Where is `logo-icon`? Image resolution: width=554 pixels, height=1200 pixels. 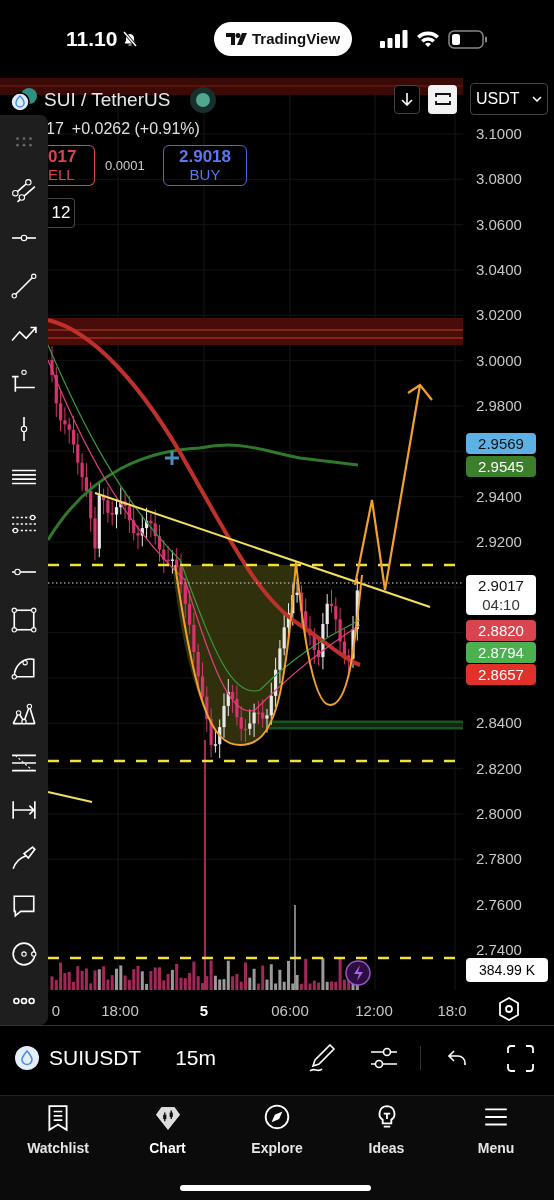
logo-icon is located at coordinates (237, 39).